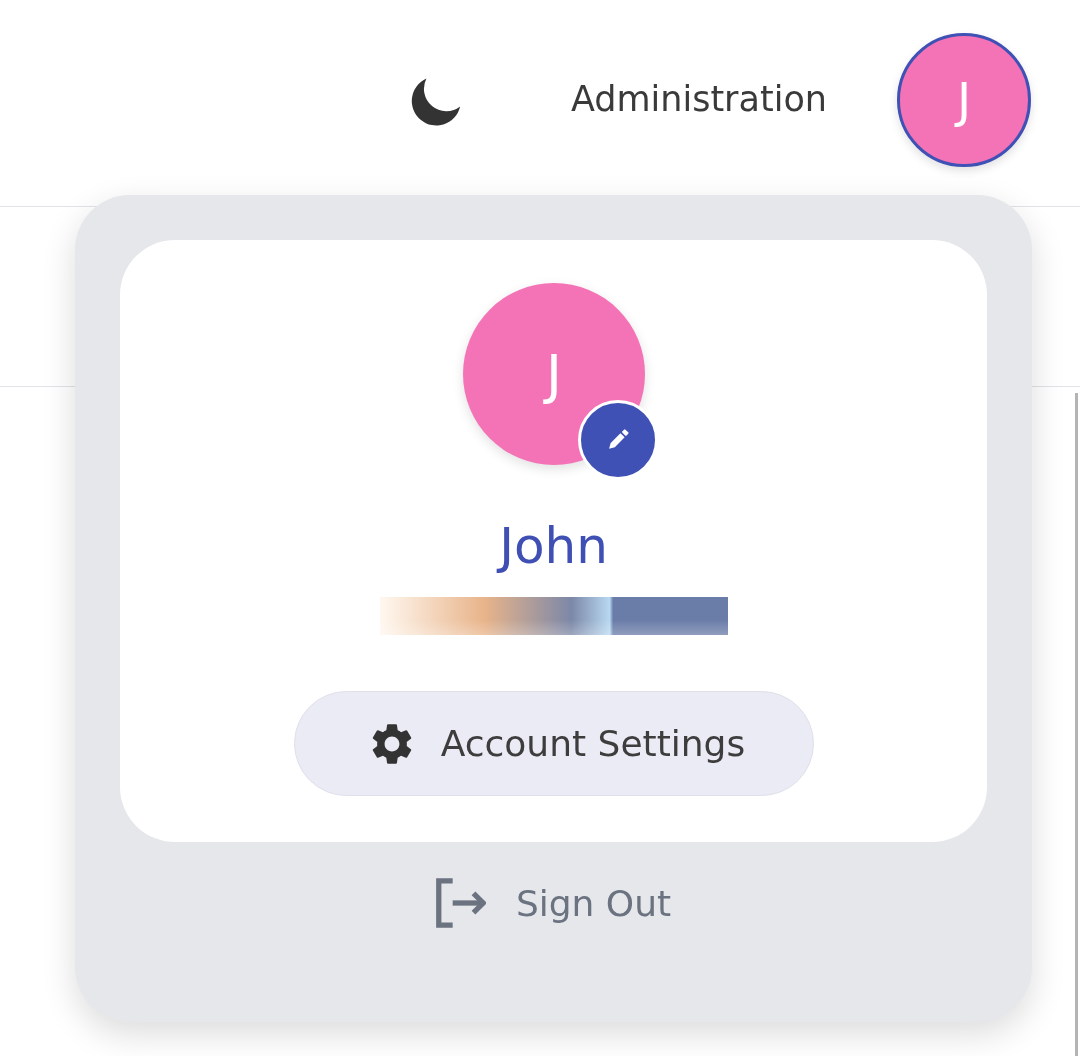  What do you see at coordinates (698, 99) in the screenshot?
I see `administration-link: Administration` at bounding box center [698, 99].